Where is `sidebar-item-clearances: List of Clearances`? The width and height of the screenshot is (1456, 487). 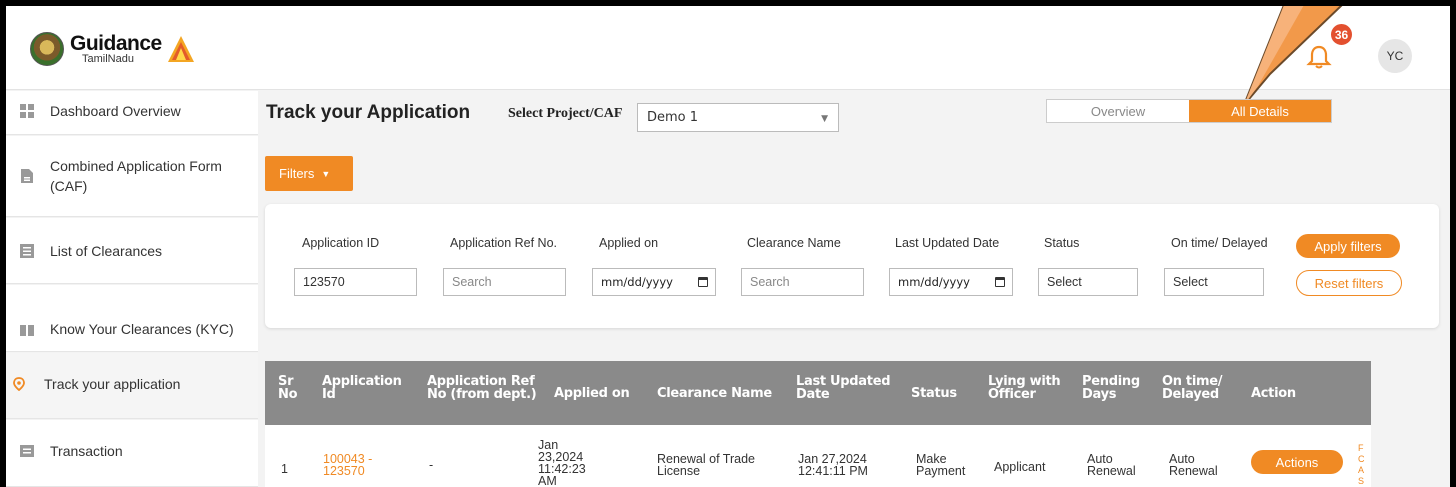
sidebar-item-clearances: List of Clearances is located at coordinates (132, 251).